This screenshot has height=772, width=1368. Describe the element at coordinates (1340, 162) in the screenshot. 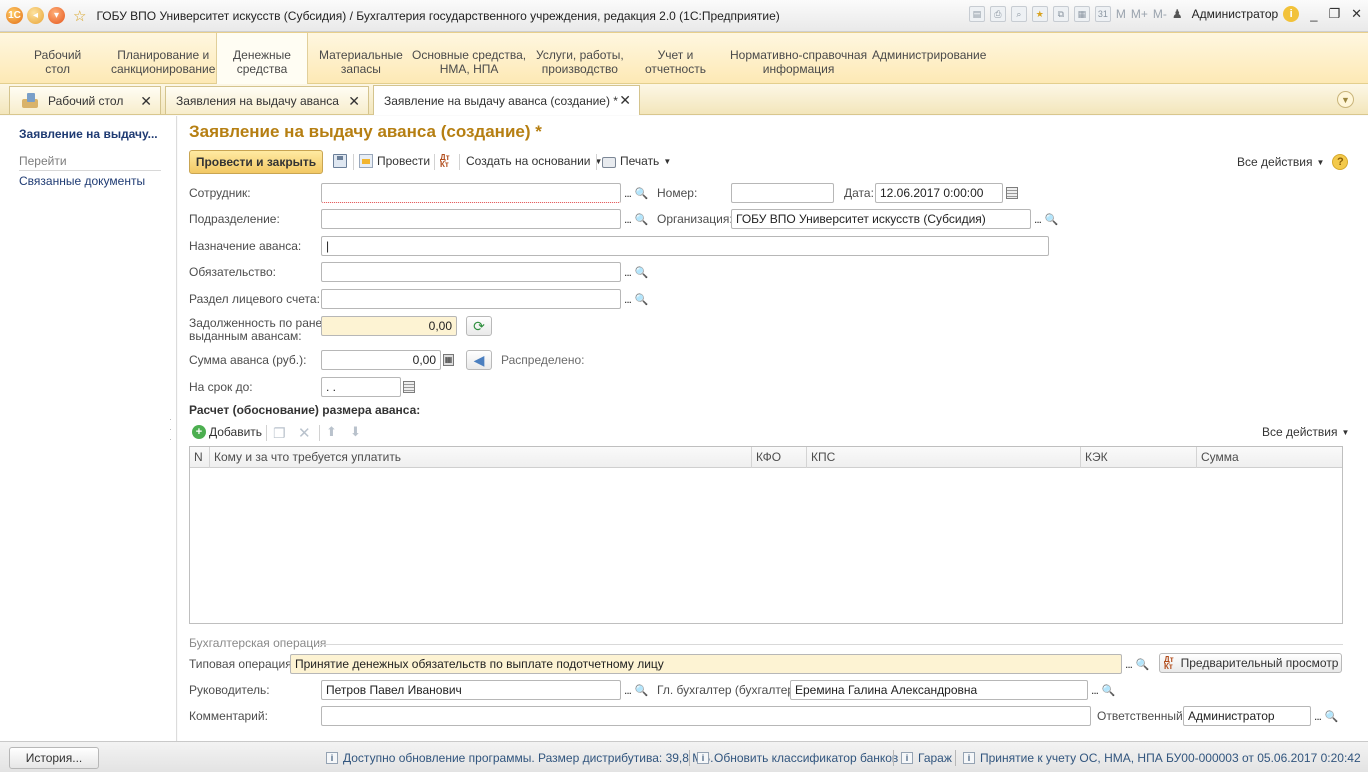

I see `help-icon: ?` at that location.